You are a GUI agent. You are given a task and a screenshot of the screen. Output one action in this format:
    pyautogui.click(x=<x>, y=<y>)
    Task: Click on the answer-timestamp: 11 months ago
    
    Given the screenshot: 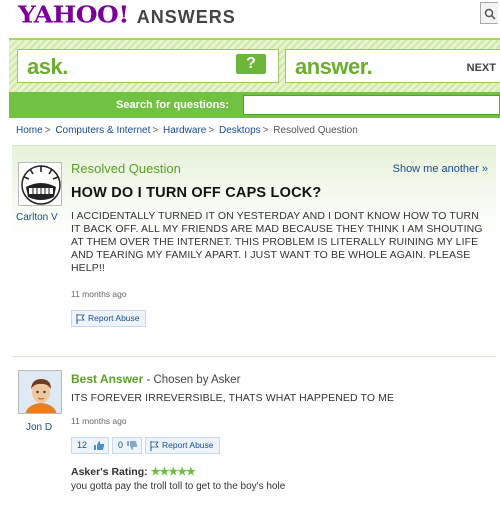 What is the action you would take?
    pyautogui.click(x=99, y=421)
    